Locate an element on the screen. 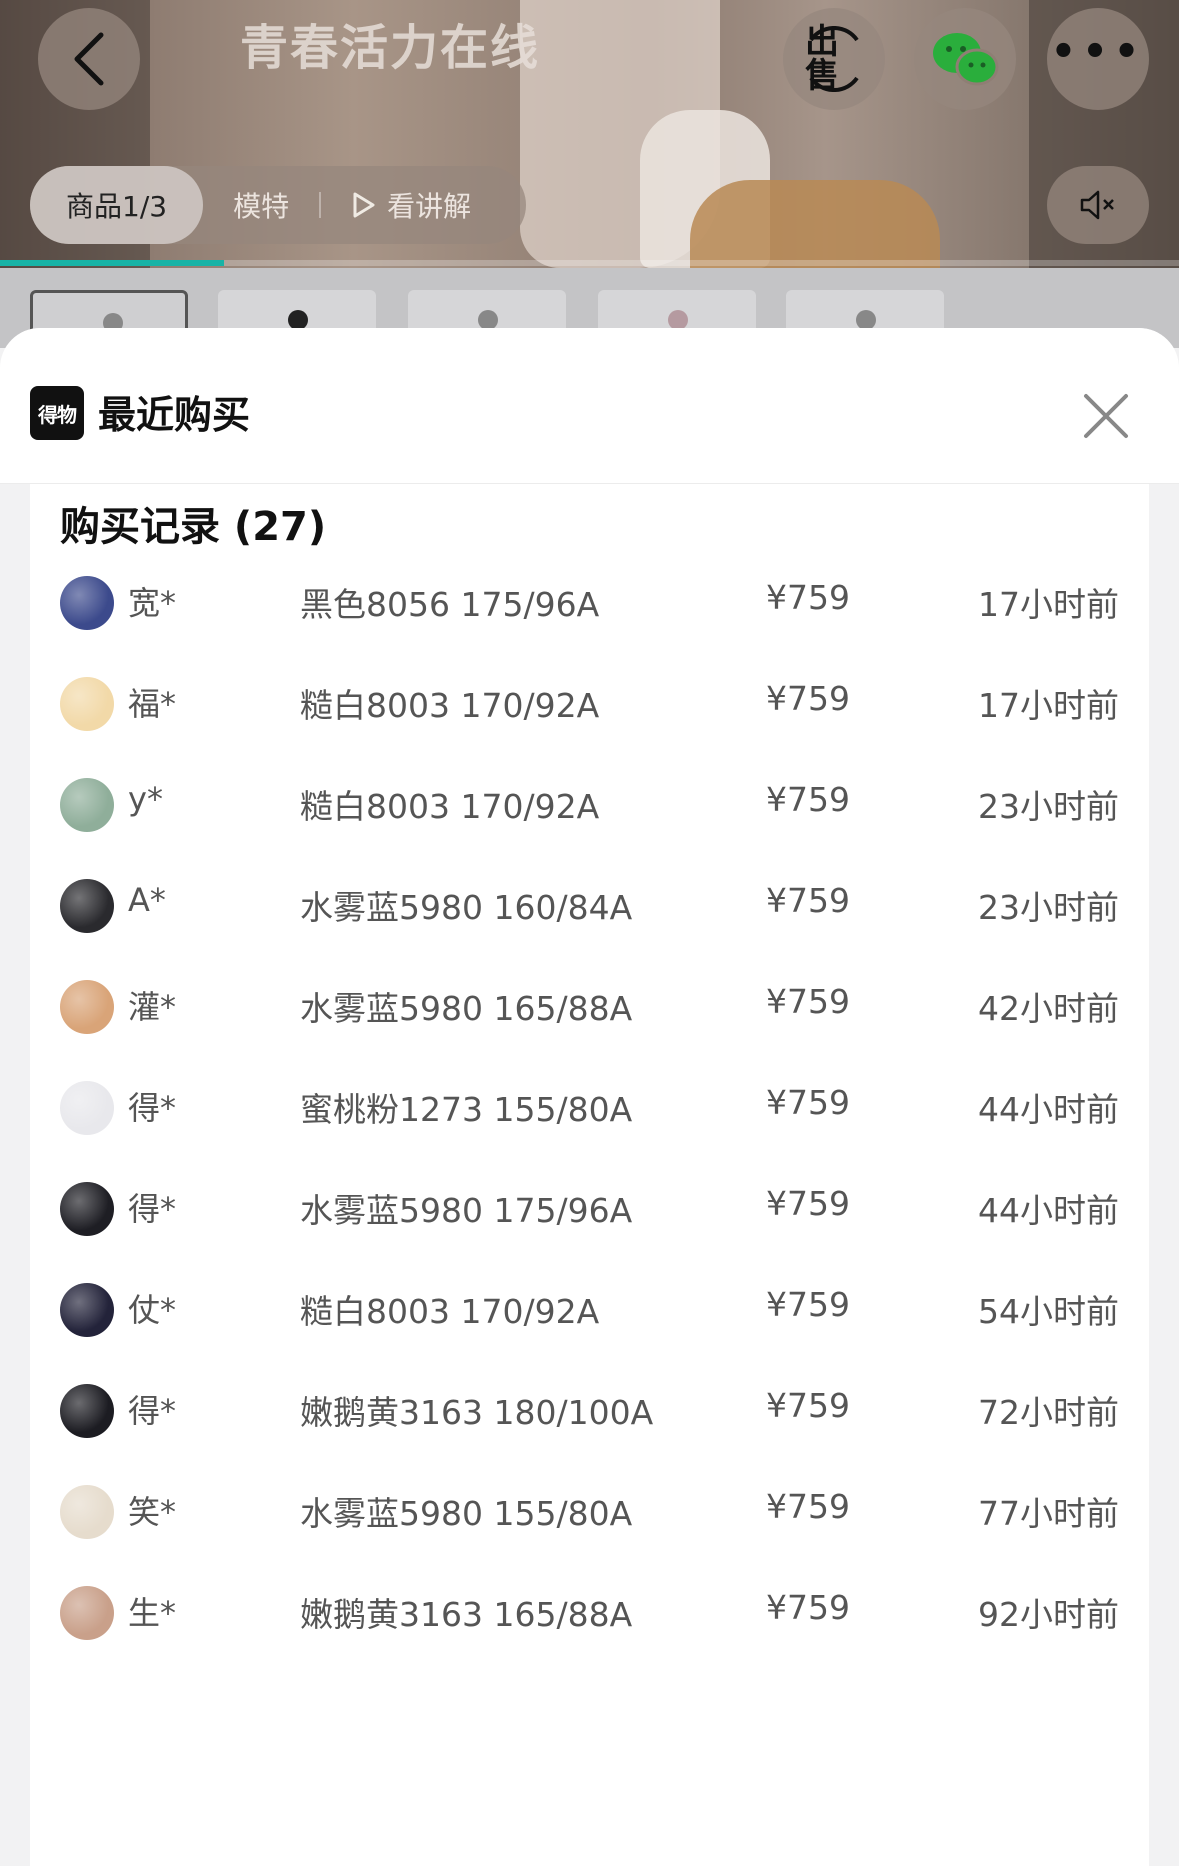 The width and height of the screenshot is (1179, 1866). product-spec: 黑色8056 175/96A is located at coordinates (450, 604).